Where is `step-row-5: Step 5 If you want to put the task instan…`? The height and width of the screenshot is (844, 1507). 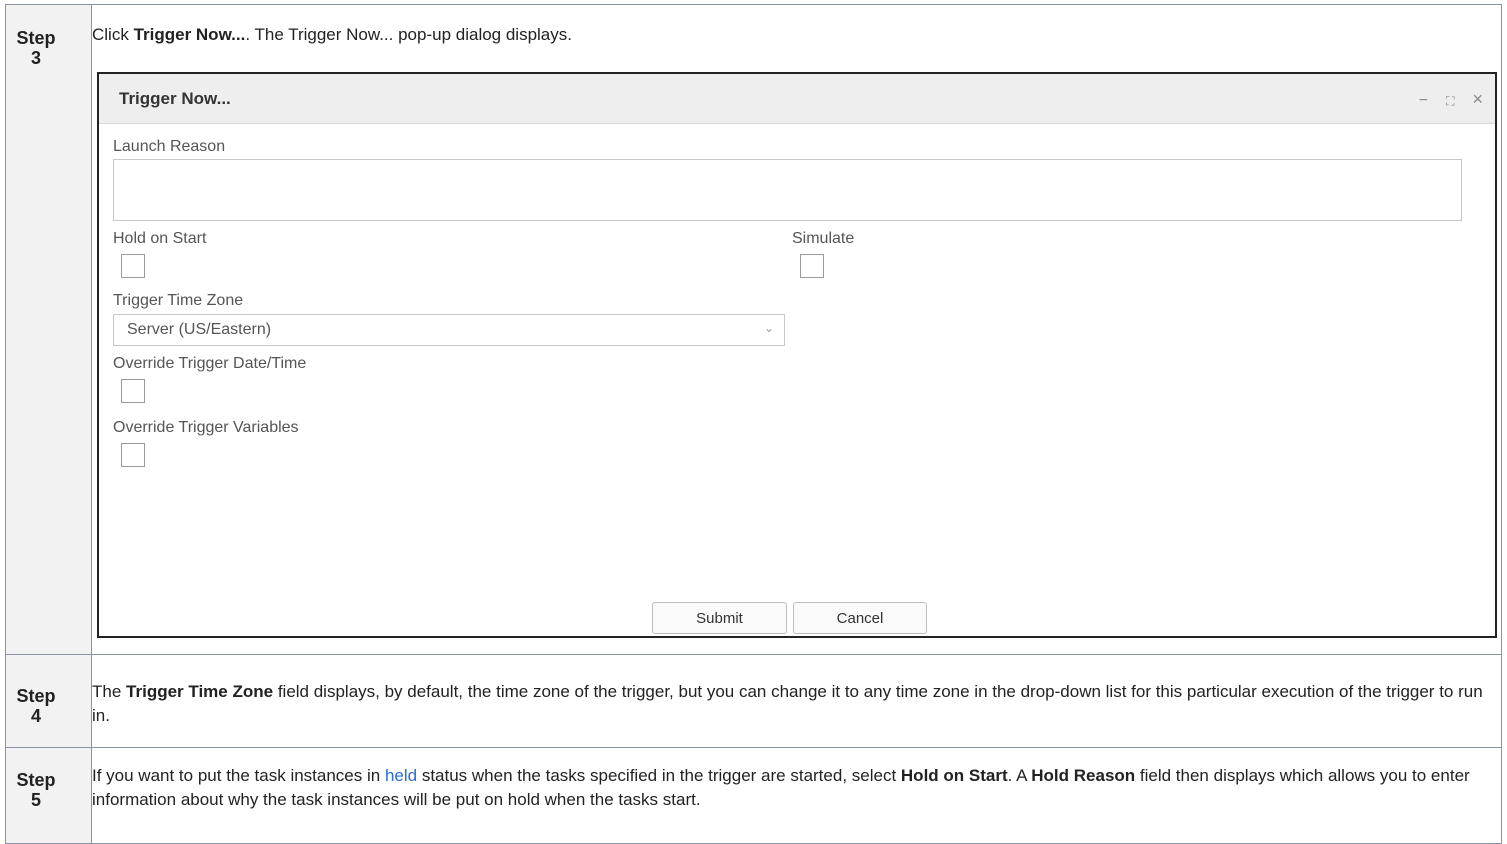
step-row-5: Step 5 If you want to put the task instan… is located at coordinates (753, 795).